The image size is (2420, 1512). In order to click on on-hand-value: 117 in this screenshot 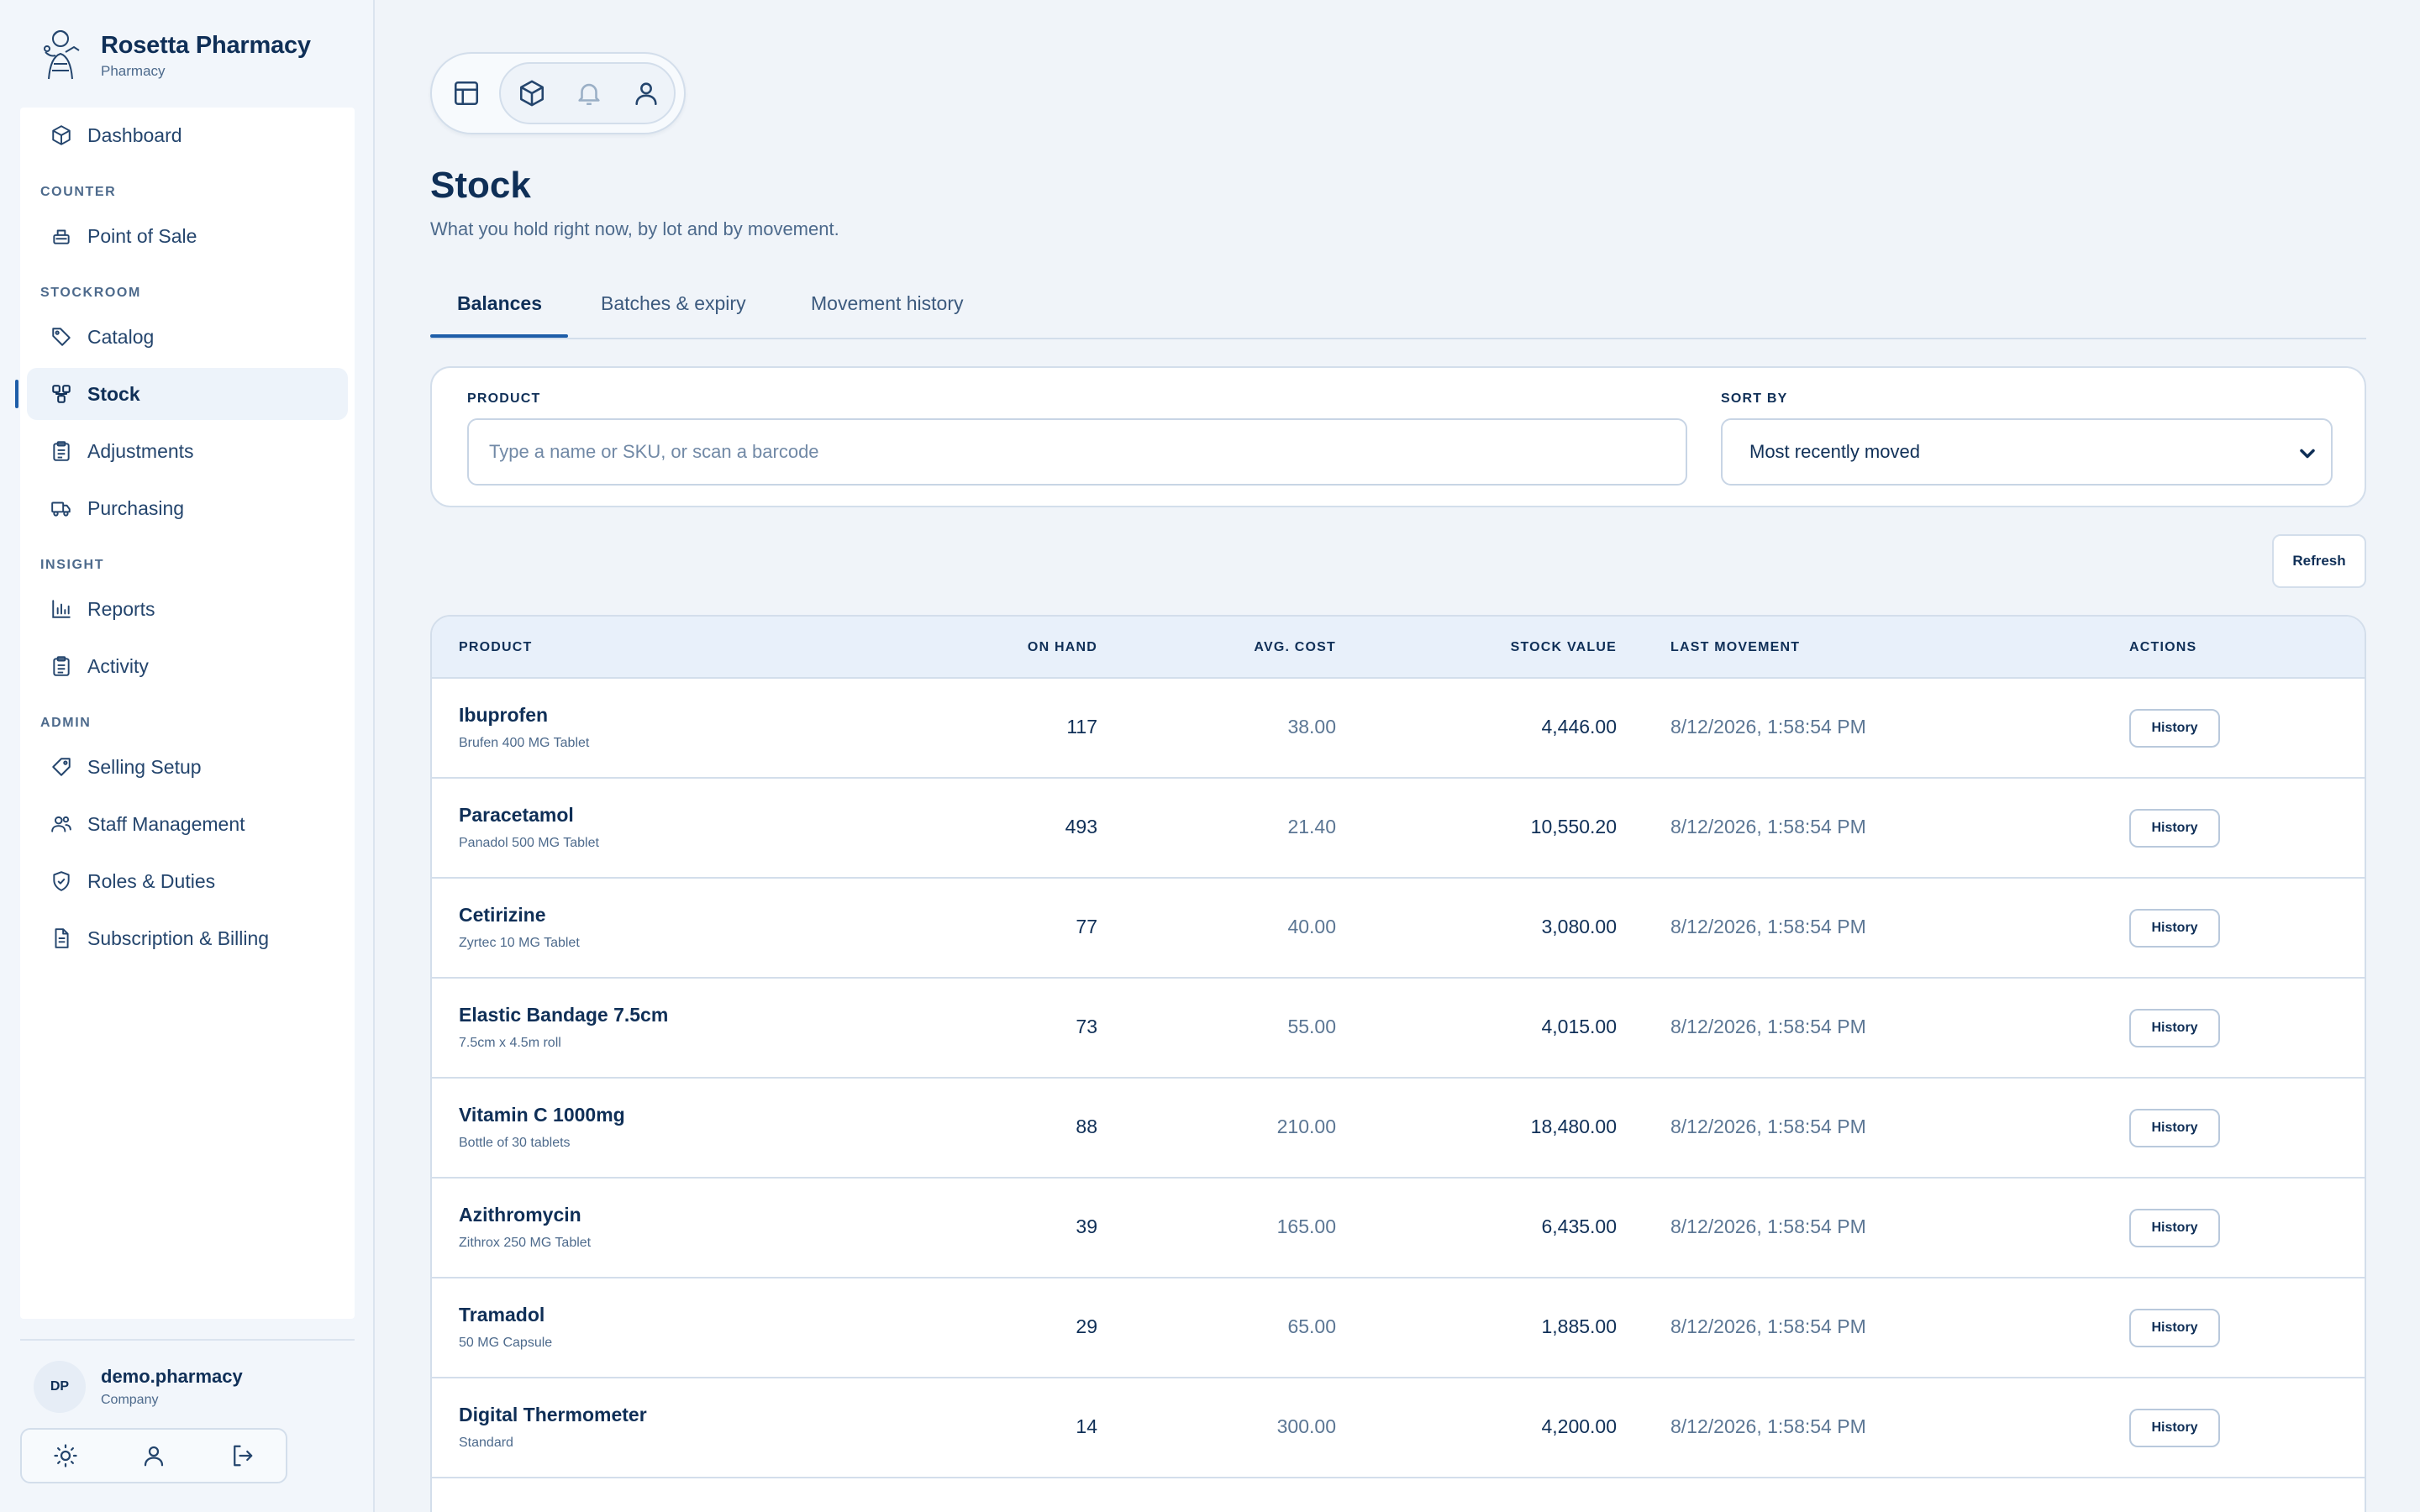, I will do `click(1081, 727)`.